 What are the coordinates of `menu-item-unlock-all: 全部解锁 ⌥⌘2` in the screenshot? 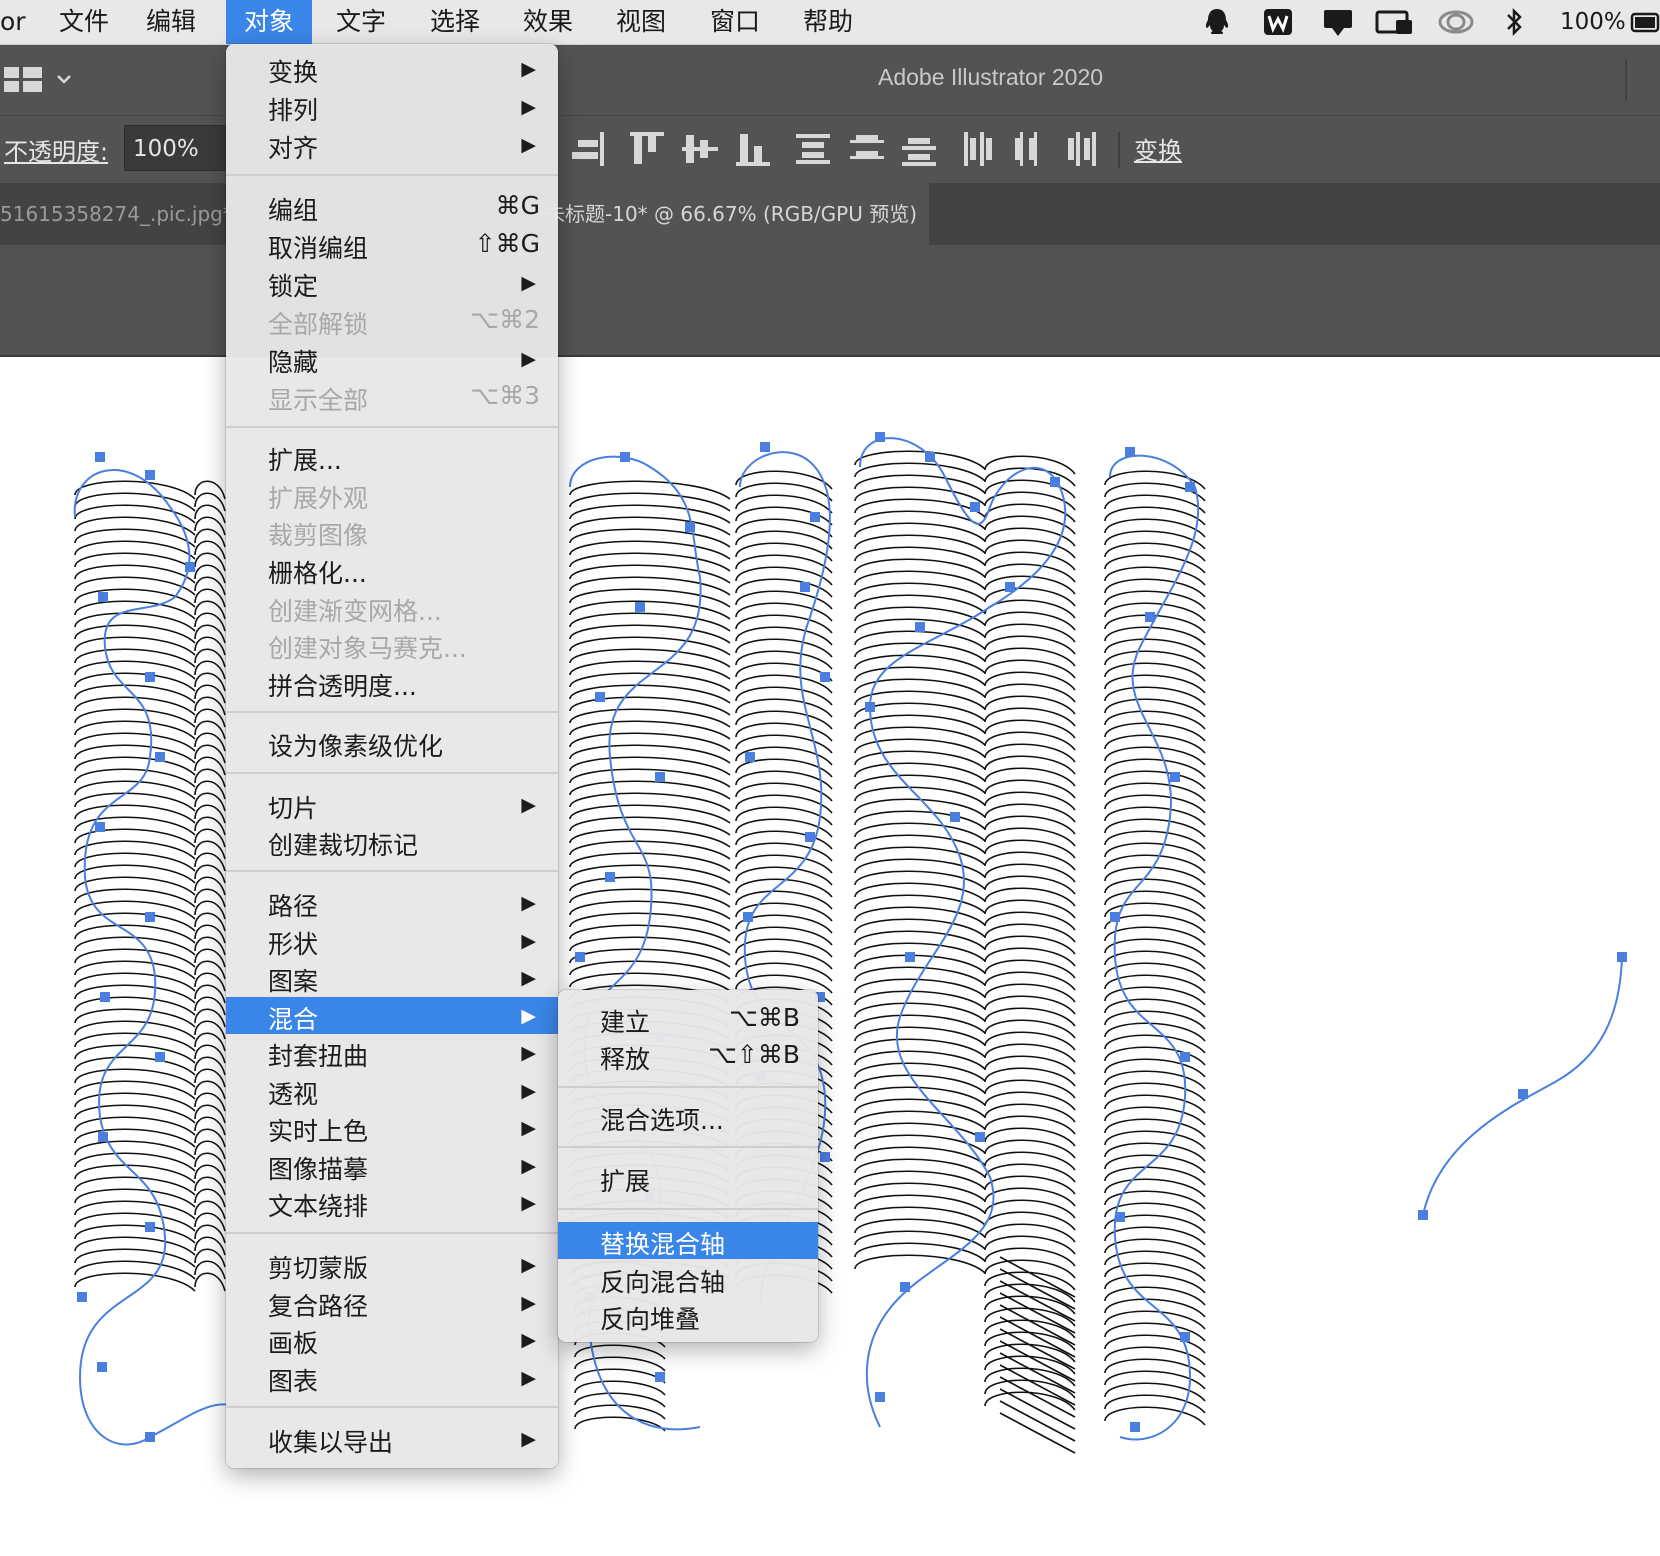 It's located at (404, 322).